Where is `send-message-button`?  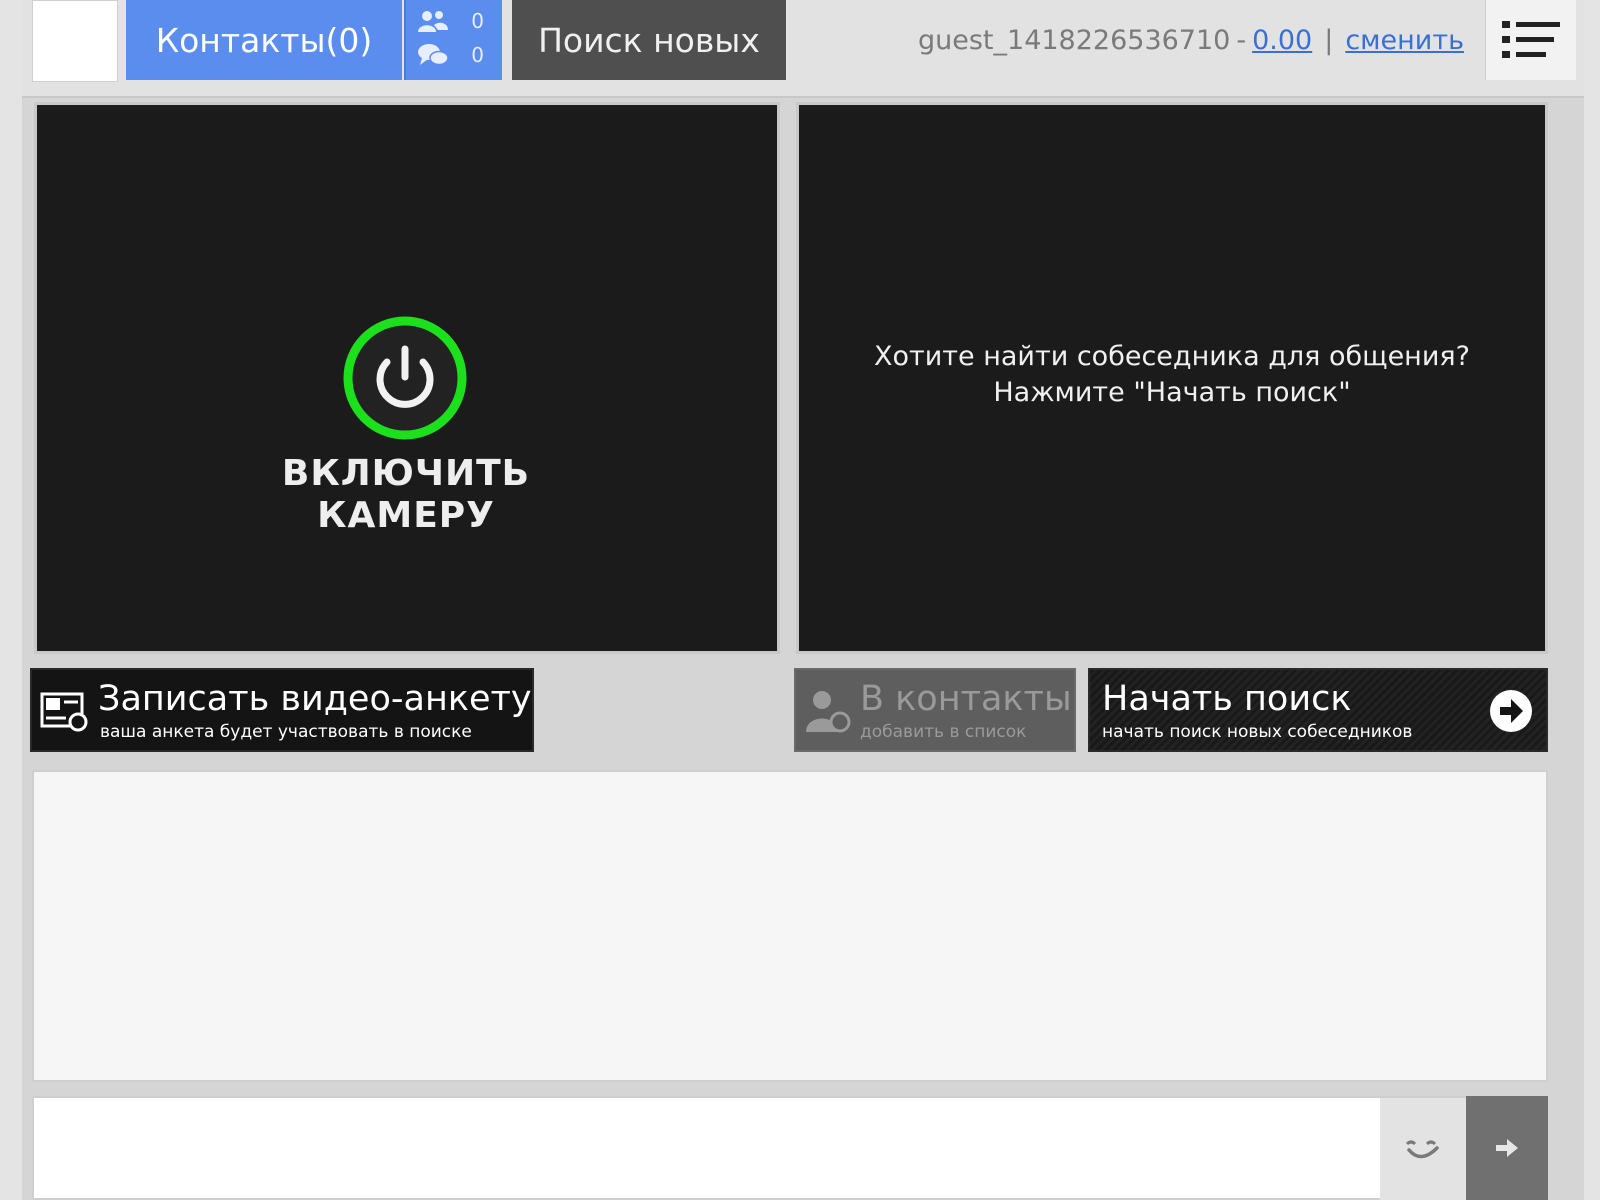 send-message-button is located at coordinates (1507, 1148).